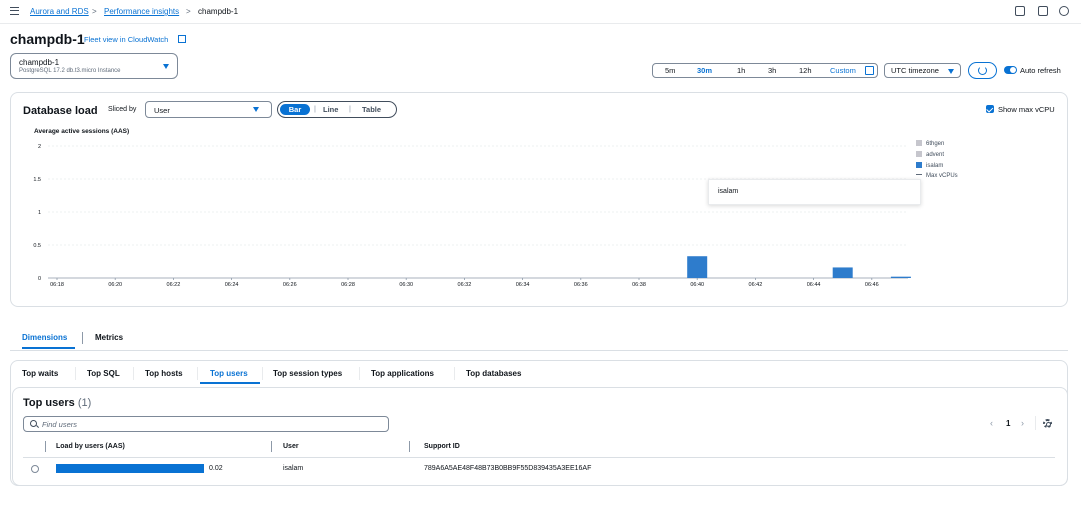 The height and width of the screenshot is (505, 1081). What do you see at coordinates (295, 109) in the screenshot?
I see `view-mode-bar: Bar` at bounding box center [295, 109].